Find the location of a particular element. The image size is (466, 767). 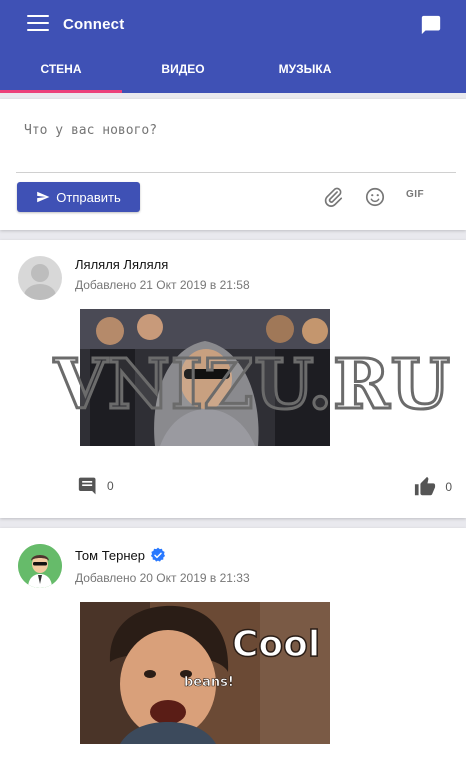

tab-music-label: МУЗЫКА is located at coordinates (305, 69).